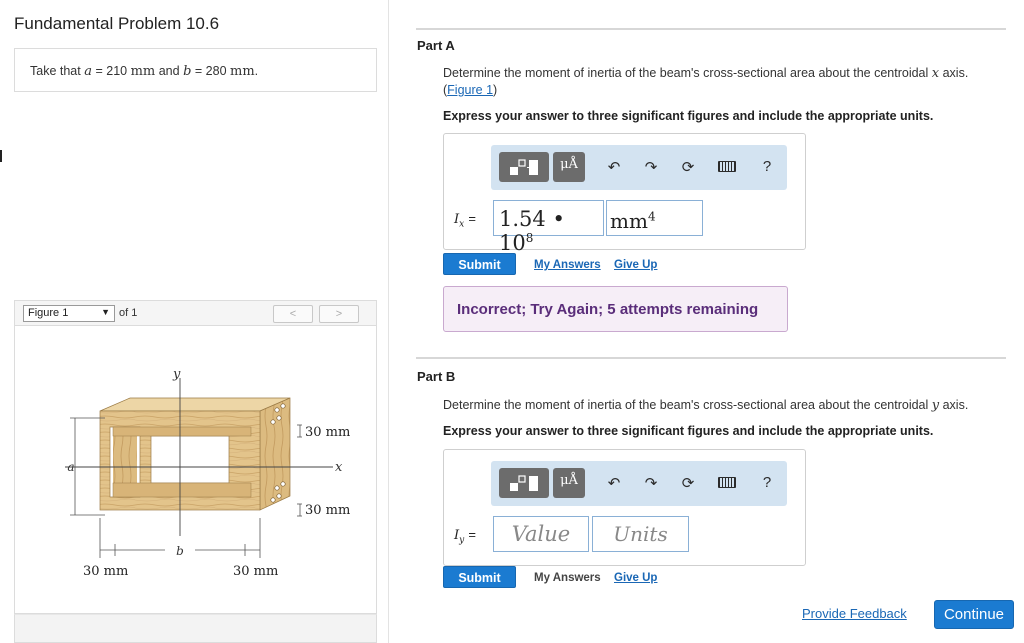 The width and height of the screenshot is (1024, 643). Describe the element at coordinates (187, 71) in the screenshot. I see `given-b-var: b` at that location.